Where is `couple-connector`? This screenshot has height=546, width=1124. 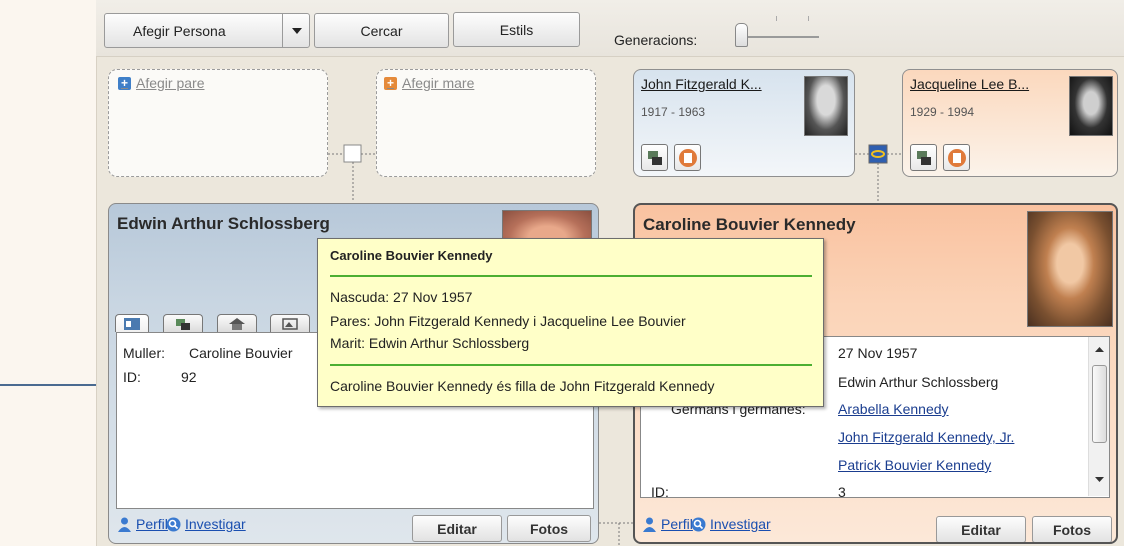
couple-connector is located at coordinates (616, 534).